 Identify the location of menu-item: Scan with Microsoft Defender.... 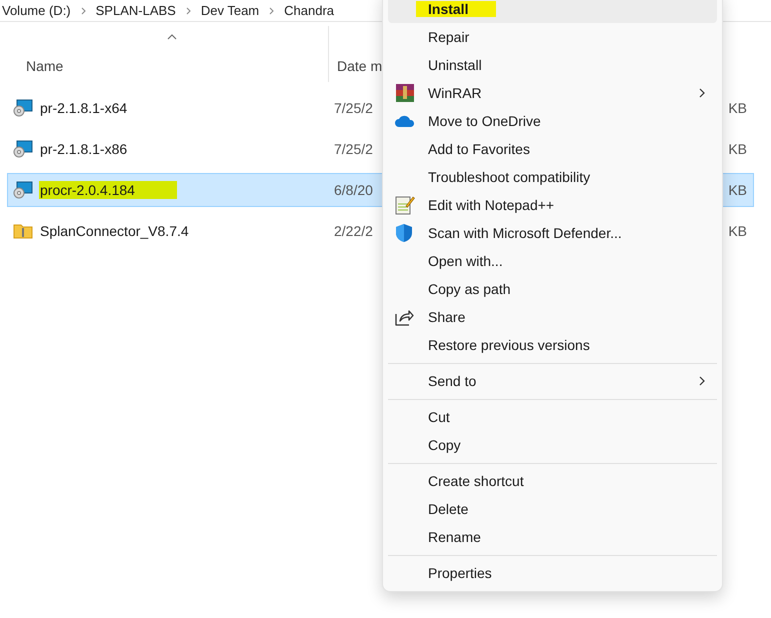
(552, 233).